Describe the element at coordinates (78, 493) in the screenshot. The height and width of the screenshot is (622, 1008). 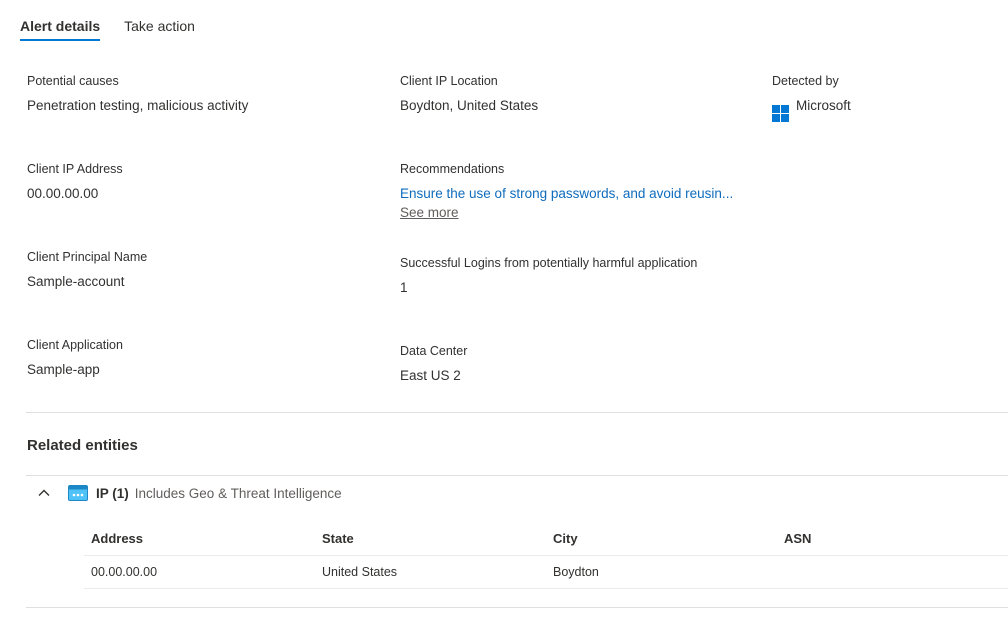
I see `ip-address-icon` at that location.